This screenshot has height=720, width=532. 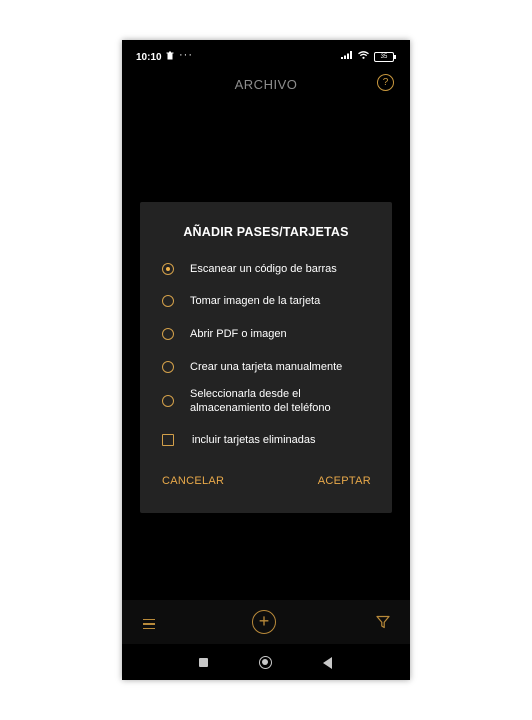 I want to click on notification-dots: ···, so click(x=186, y=55).